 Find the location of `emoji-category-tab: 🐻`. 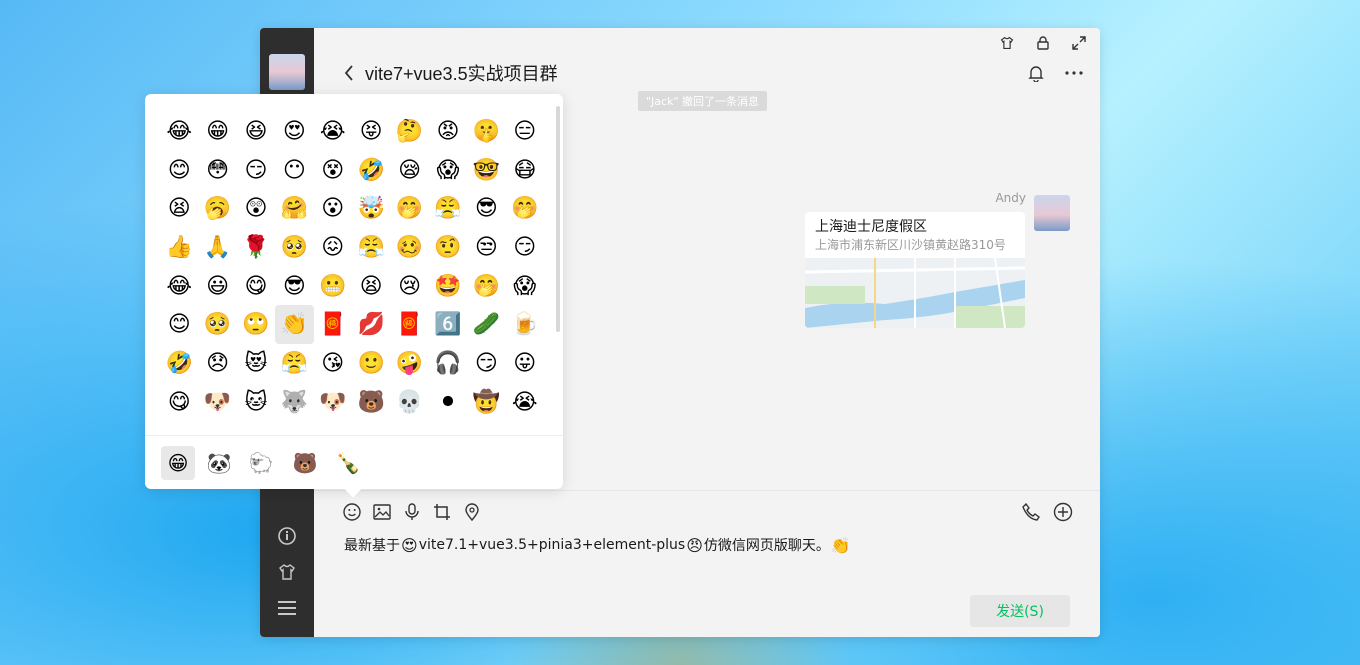

emoji-category-tab: 🐻 is located at coordinates (305, 463).